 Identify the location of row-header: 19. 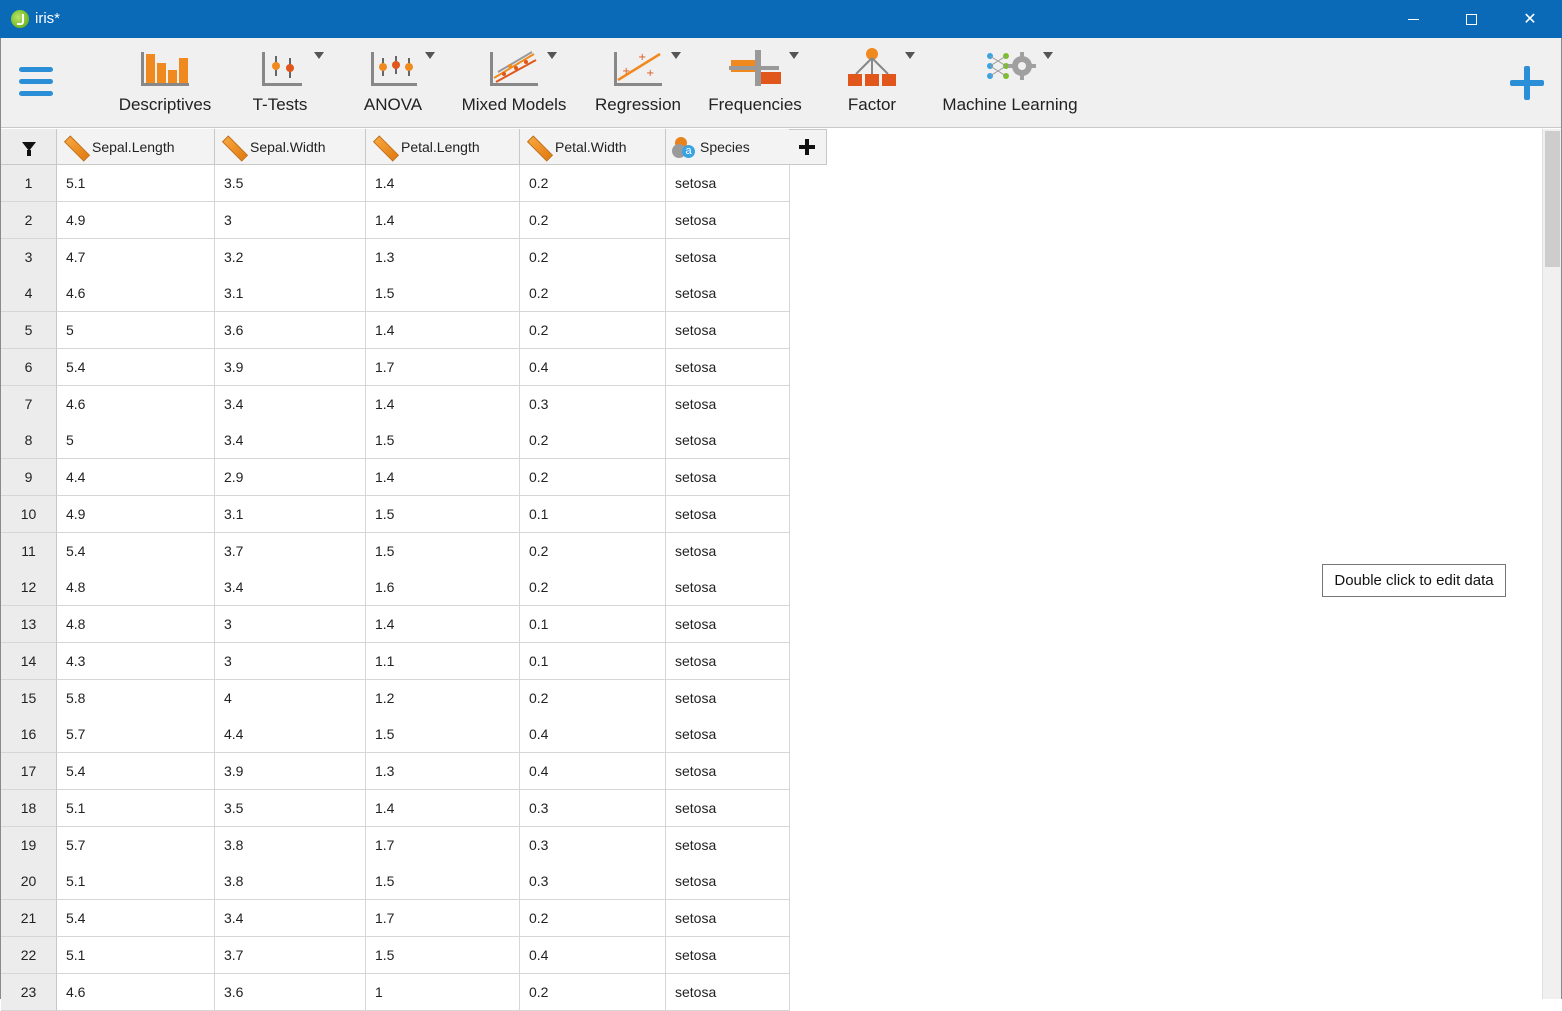
(29, 845).